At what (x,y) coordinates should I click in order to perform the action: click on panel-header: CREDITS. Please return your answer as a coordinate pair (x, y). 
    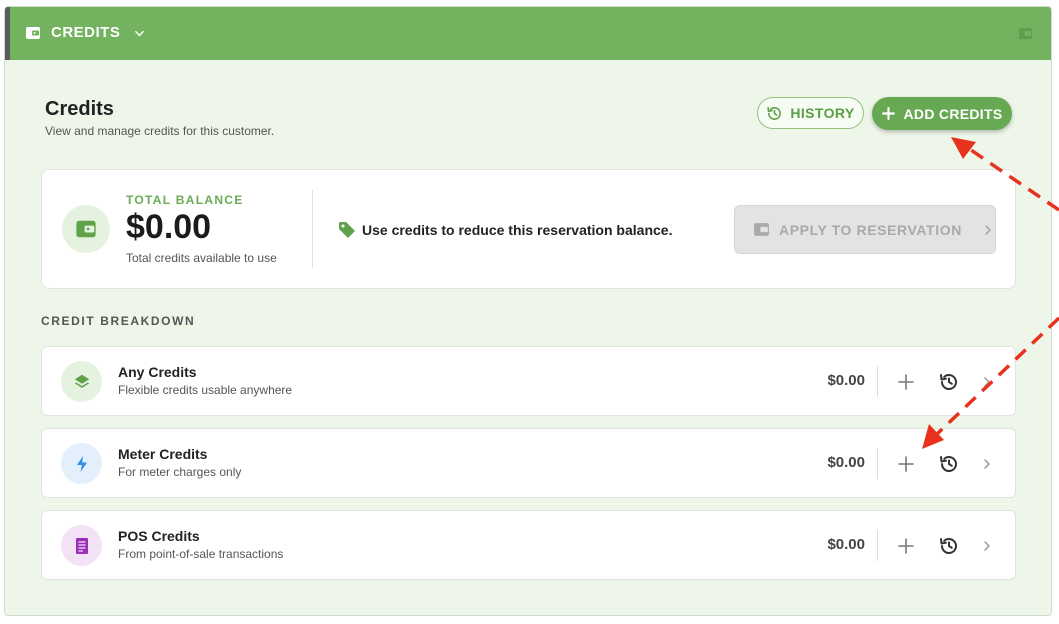
    Looking at the image, I should click on (528, 33).